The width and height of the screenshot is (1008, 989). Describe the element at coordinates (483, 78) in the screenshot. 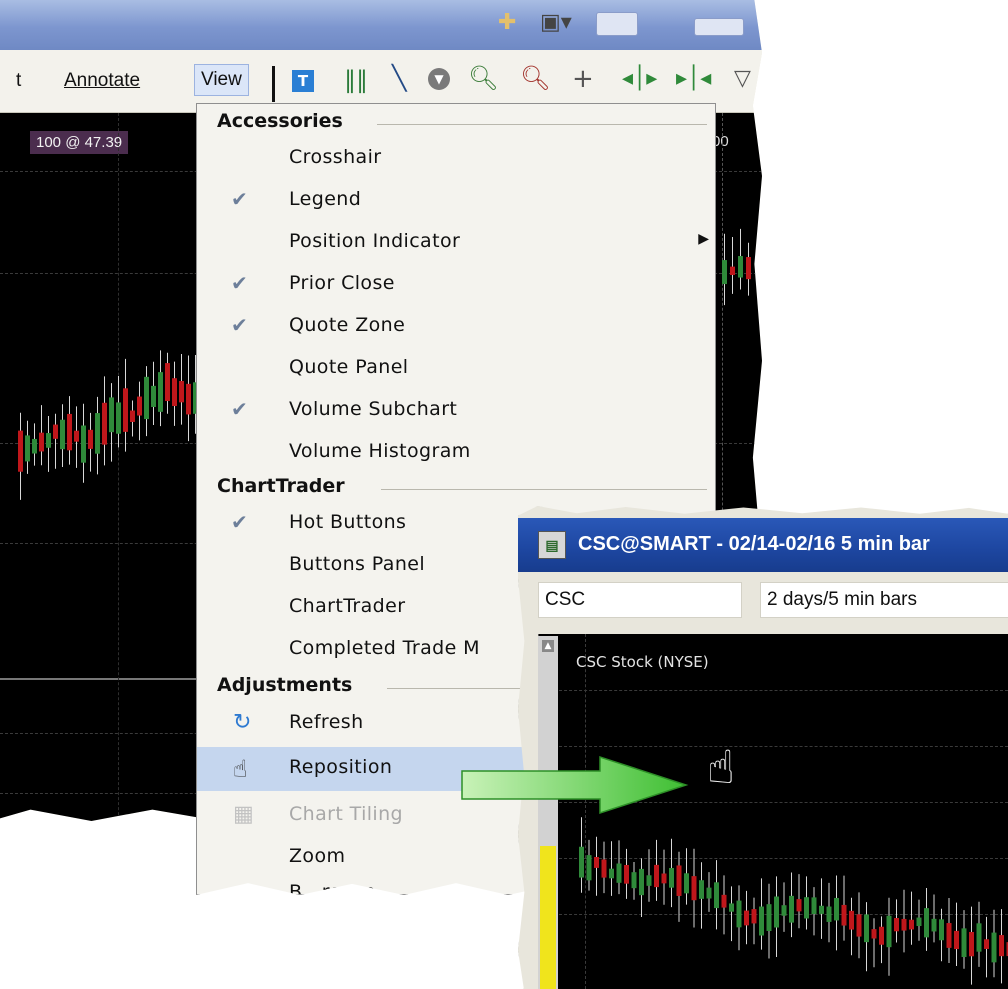

I see `zoom-in-icon: 🔍︎` at that location.